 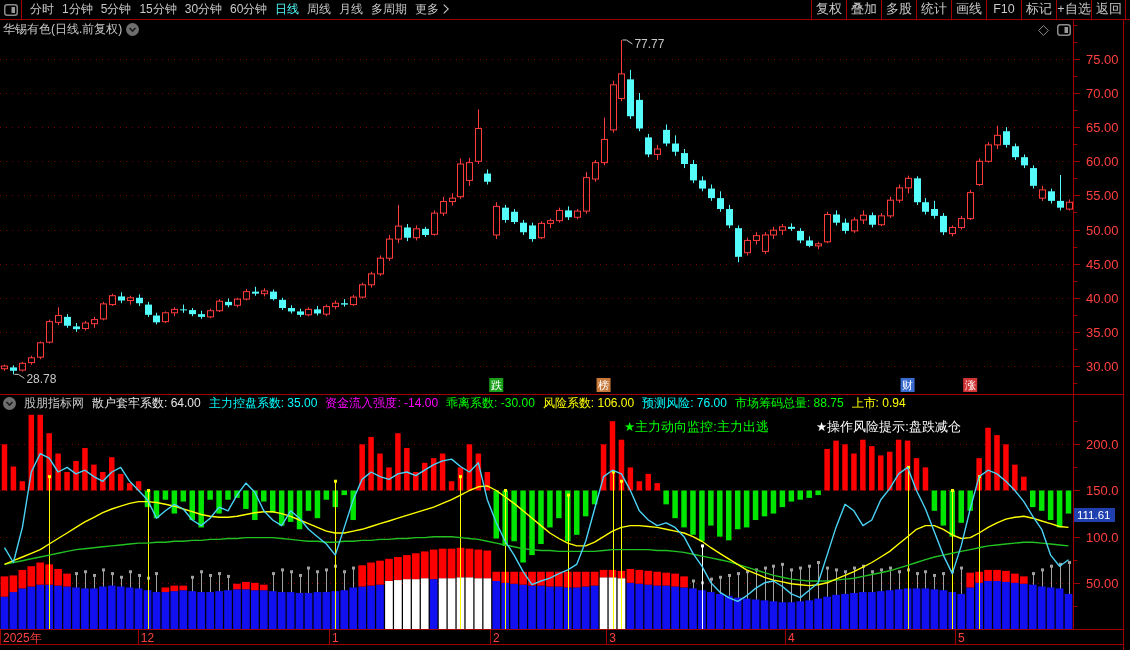 I want to click on period-tab: 多周期, so click(x=389, y=9).